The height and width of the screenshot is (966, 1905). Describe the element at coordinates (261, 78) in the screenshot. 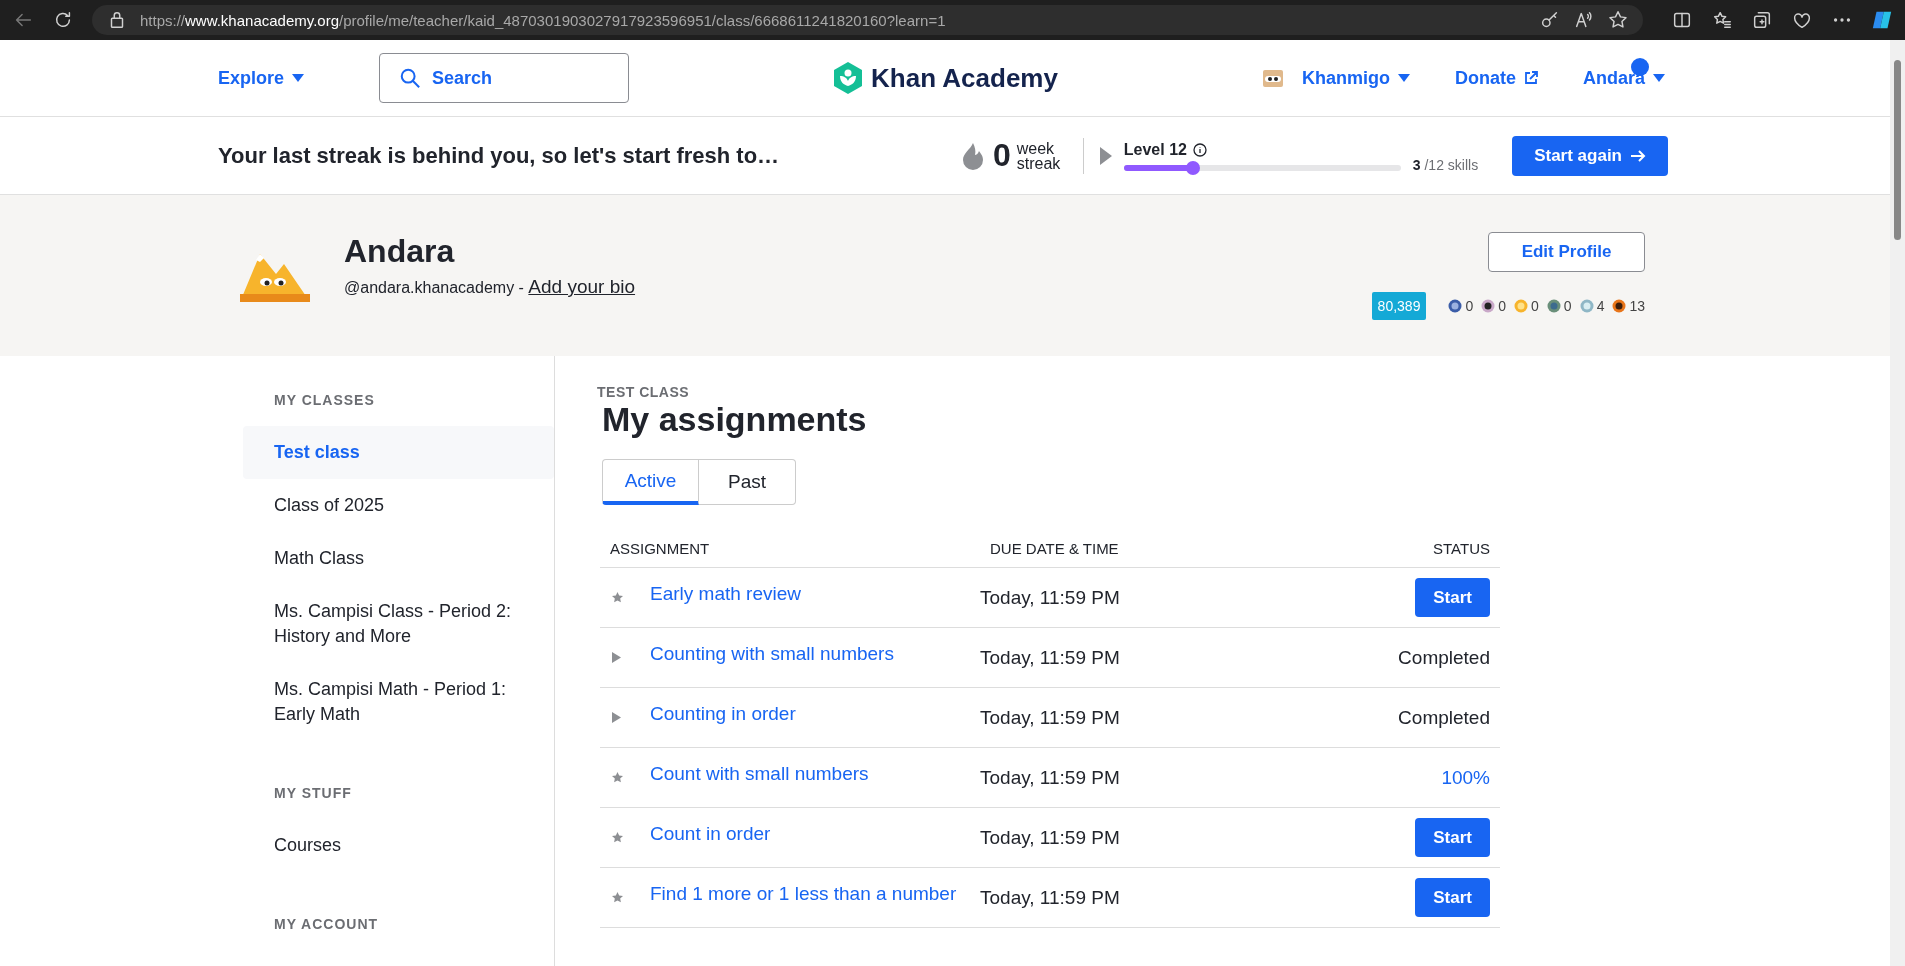

I see `explore-menu: Explore` at that location.